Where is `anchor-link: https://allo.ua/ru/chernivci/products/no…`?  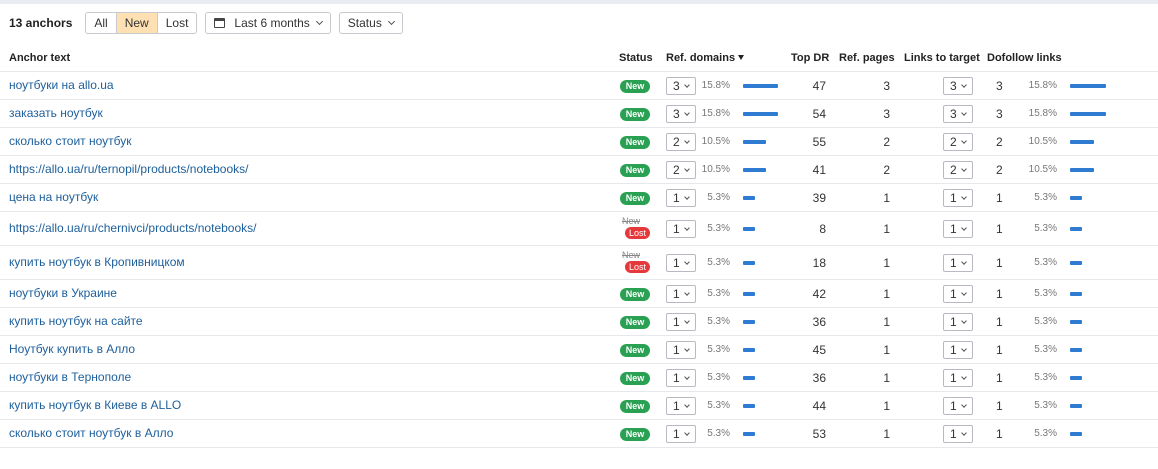 anchor-link: https://allo.ua/ru/chernivci/products/no… is located at coordinates (132, 228).